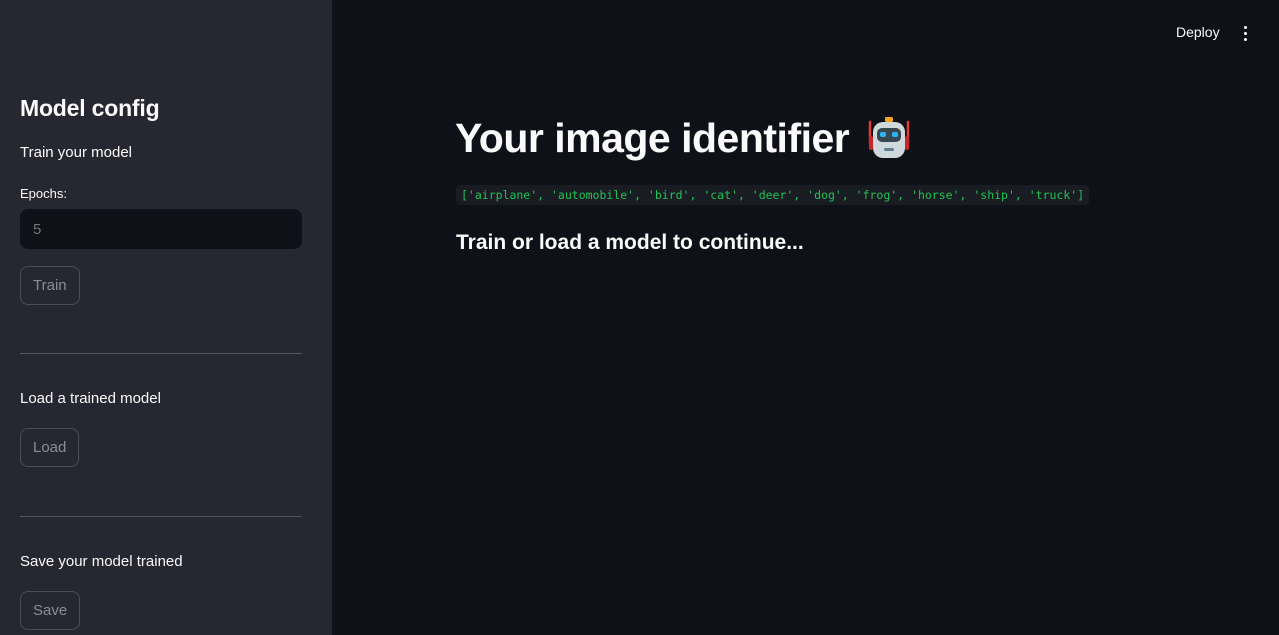  Describe the element at coordinates (43, 193) in the screenshot. I see `epochs-label: Epochs:` at that location.